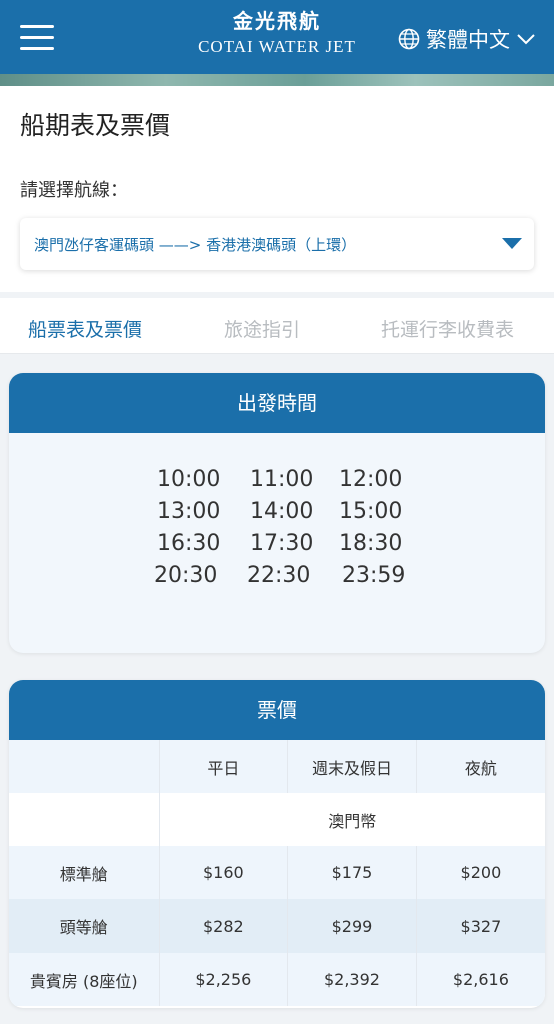  Describe the element at coordinates (371, 479) in the screenshot. I see `departure-time: 12:00` at that location.